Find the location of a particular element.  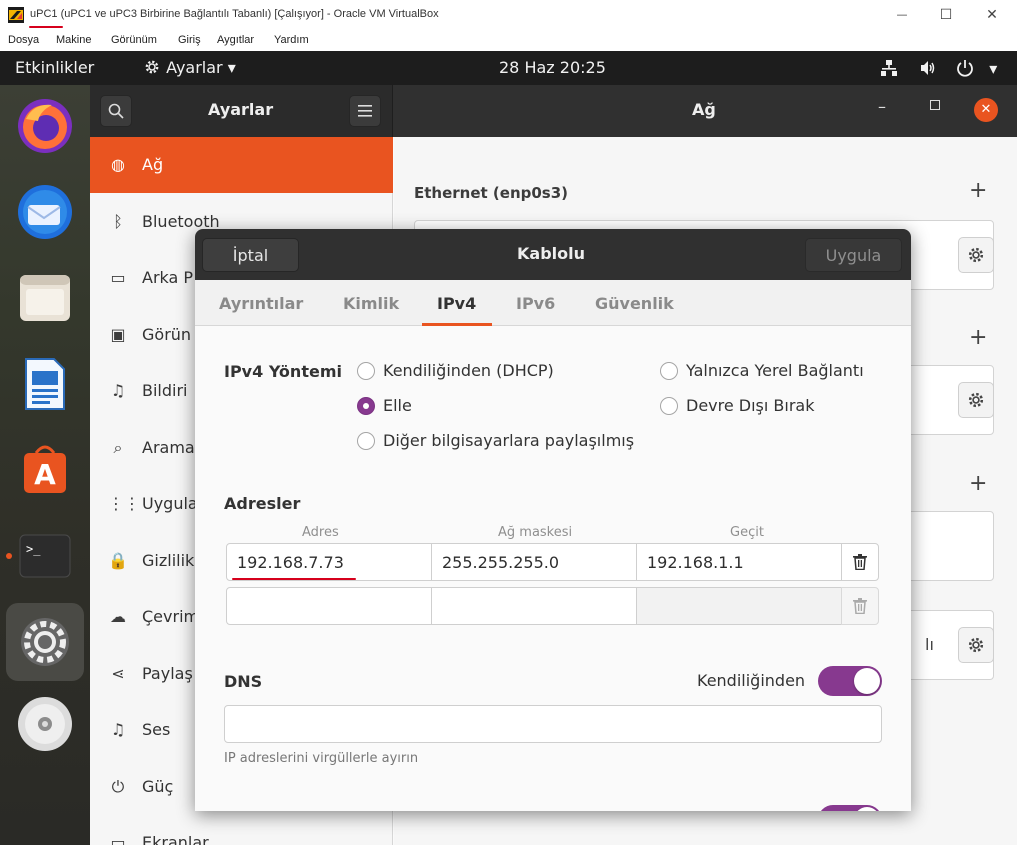

ethernet-settings-button is located at coordinates (976, 255).